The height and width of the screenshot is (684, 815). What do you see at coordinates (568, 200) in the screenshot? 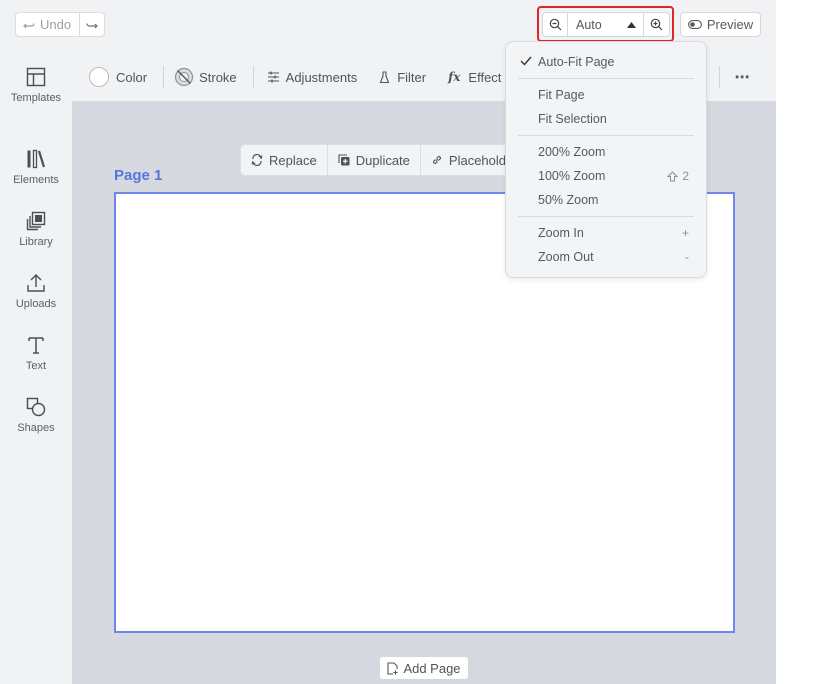
I see `menu-label-zoom-50: 50% Zoom` at bounding box center [568, 200].